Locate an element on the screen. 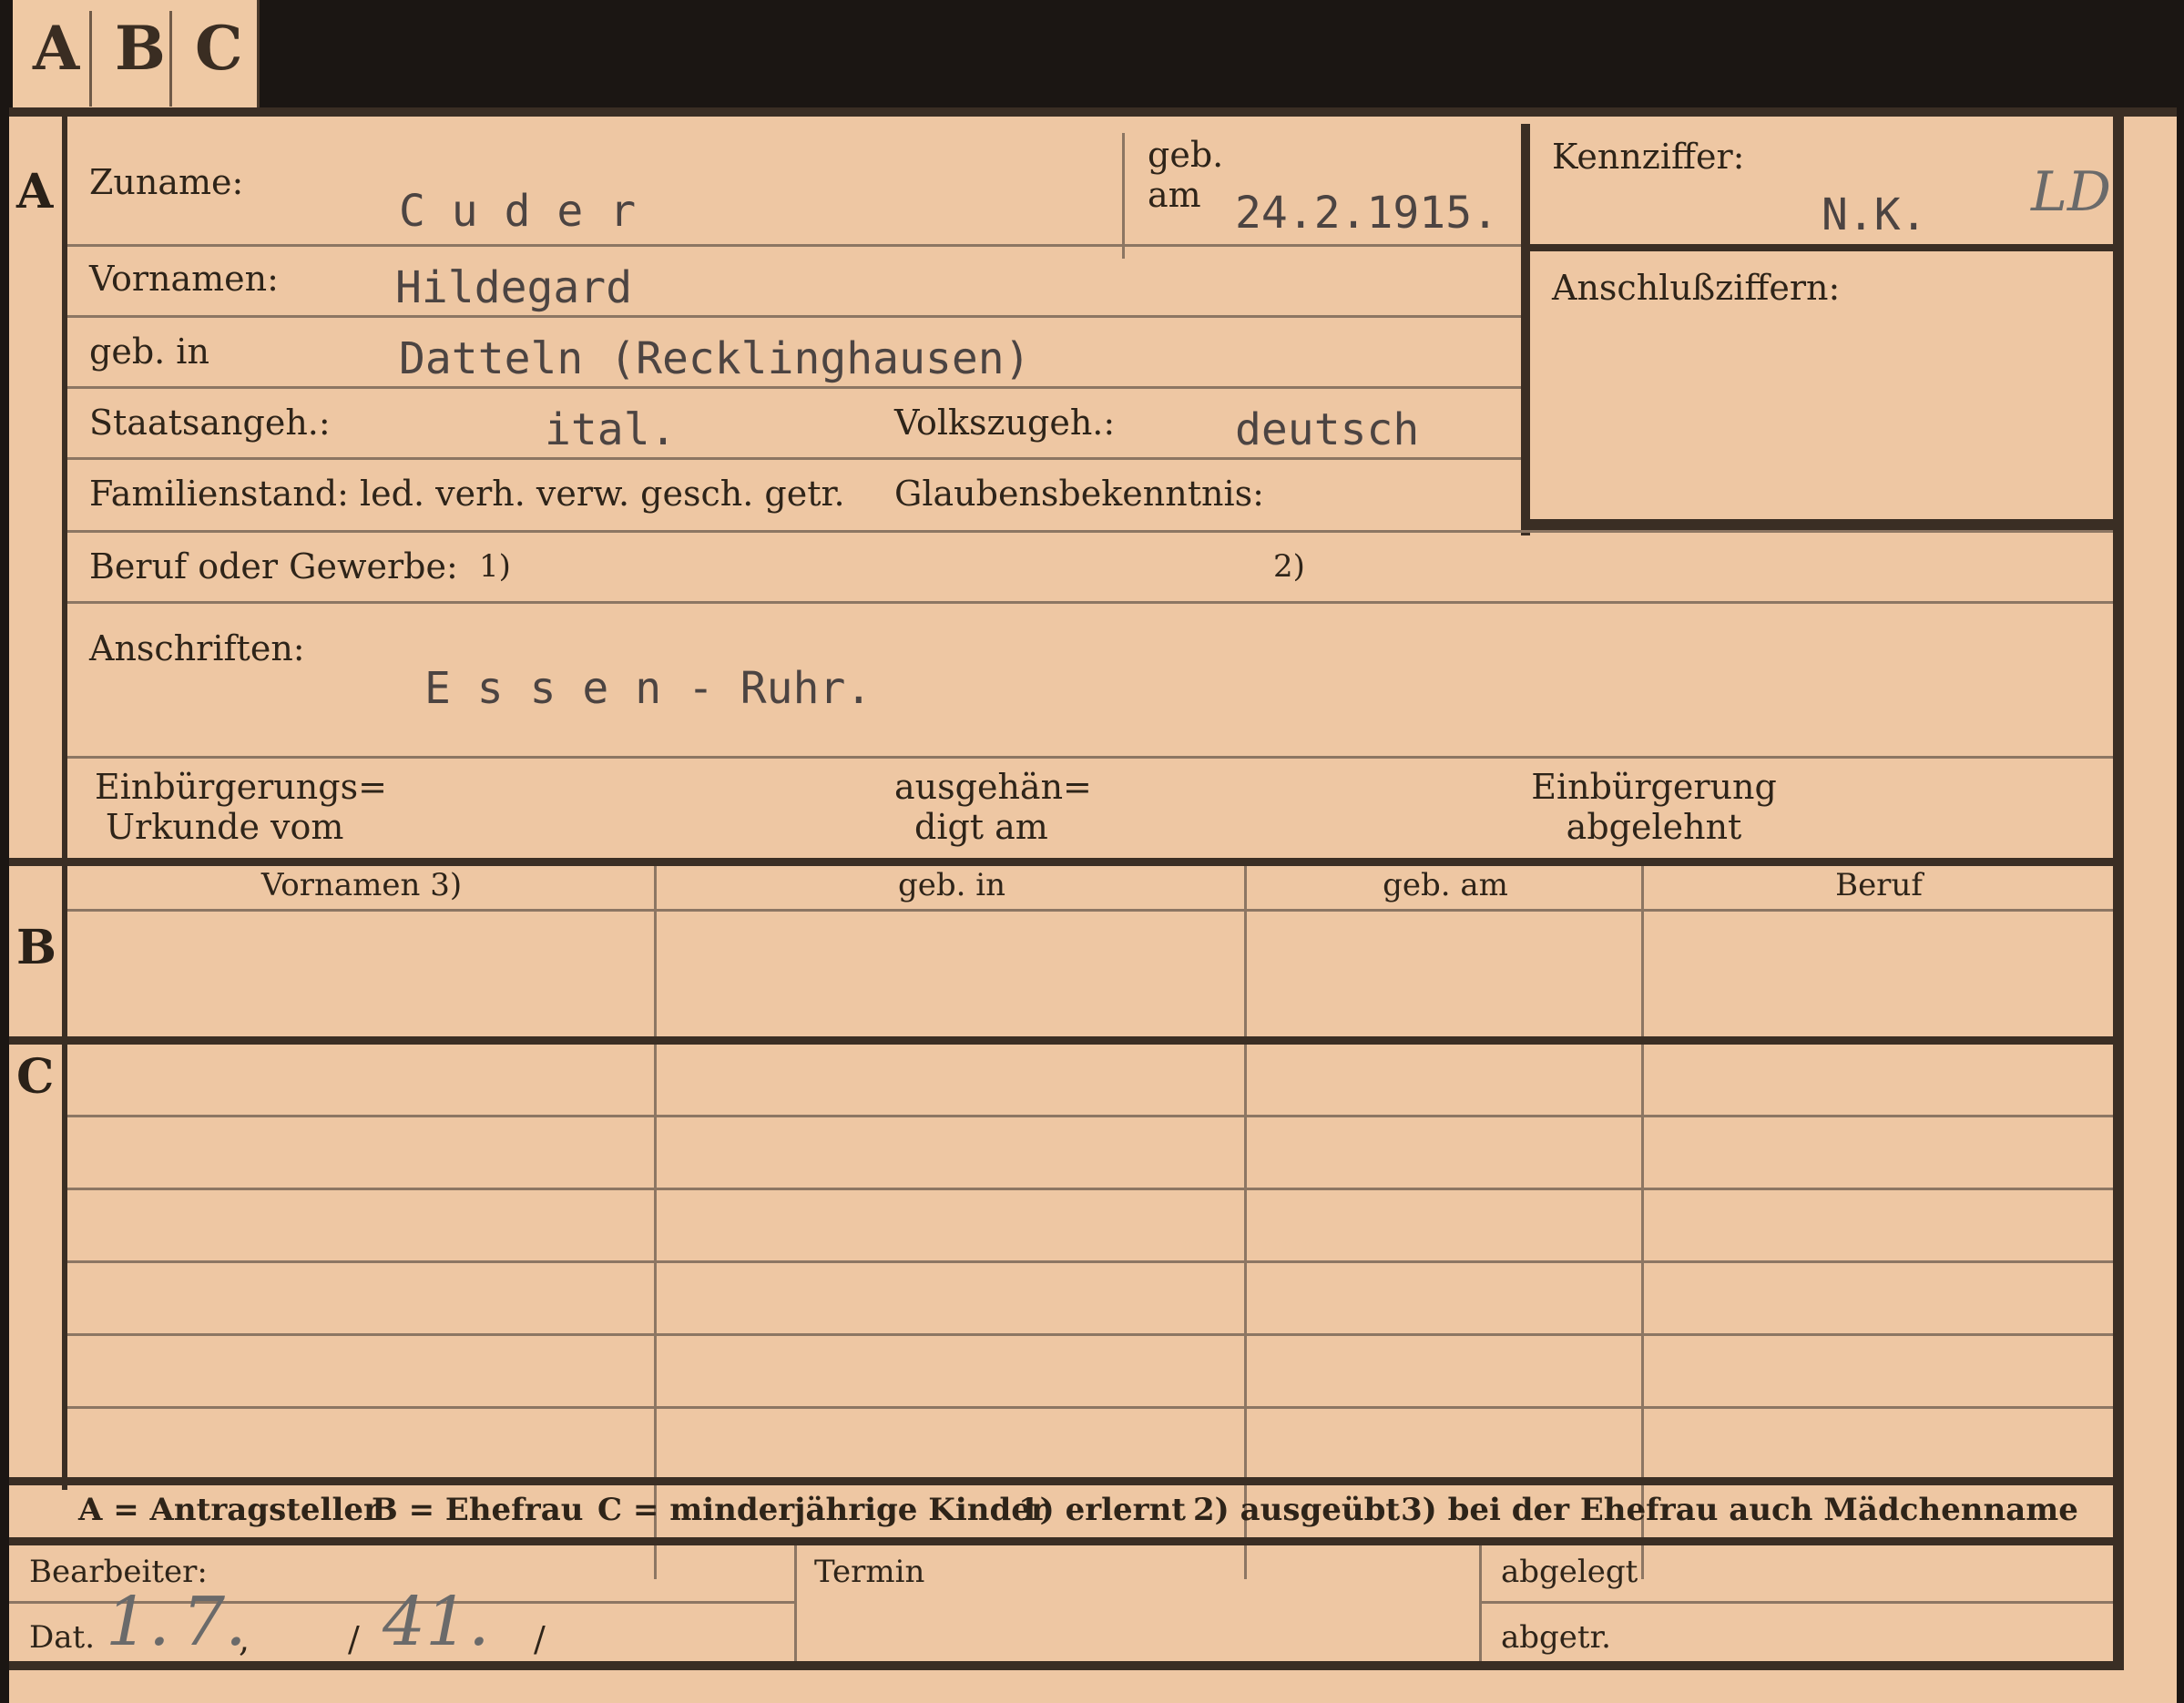 The image size is (2184, 1703). einbuergerung-abgelehnt-label-1: Einbürgerung is located at coordinates (1654, 787).